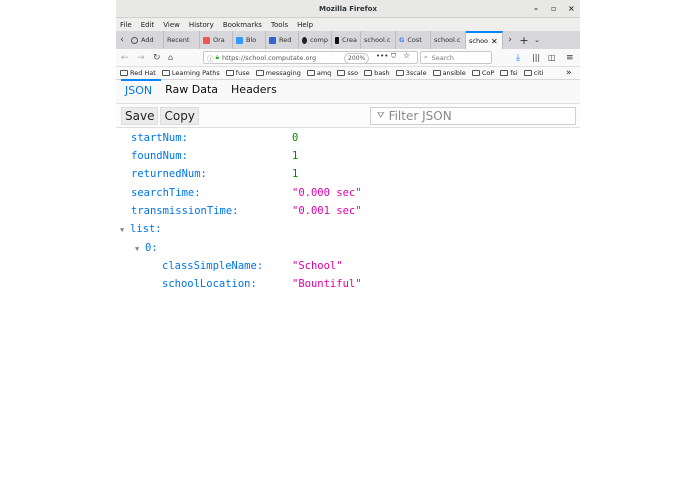  Describe the element at coordinates (170, 57) in the screenshot. I see `home-icon: ⌂` at that location.